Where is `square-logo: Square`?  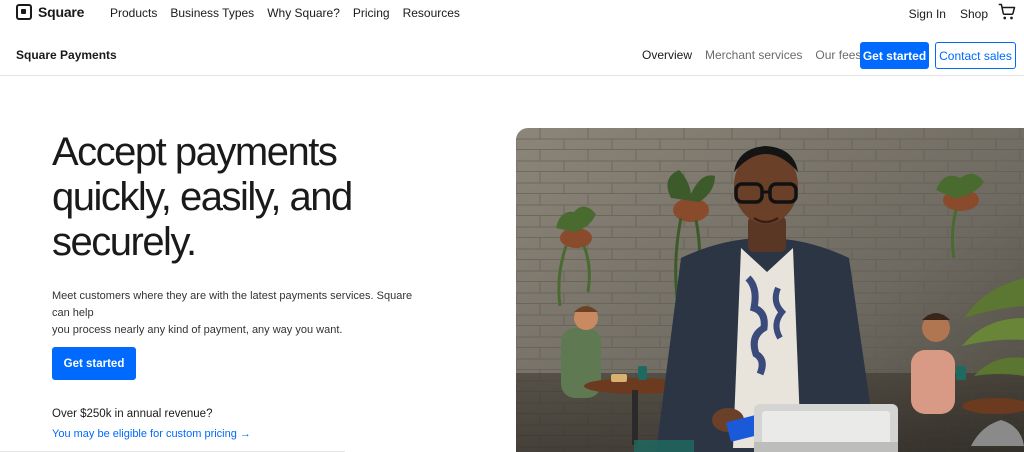 square-logo: Square is located at coordinates (50, 12).